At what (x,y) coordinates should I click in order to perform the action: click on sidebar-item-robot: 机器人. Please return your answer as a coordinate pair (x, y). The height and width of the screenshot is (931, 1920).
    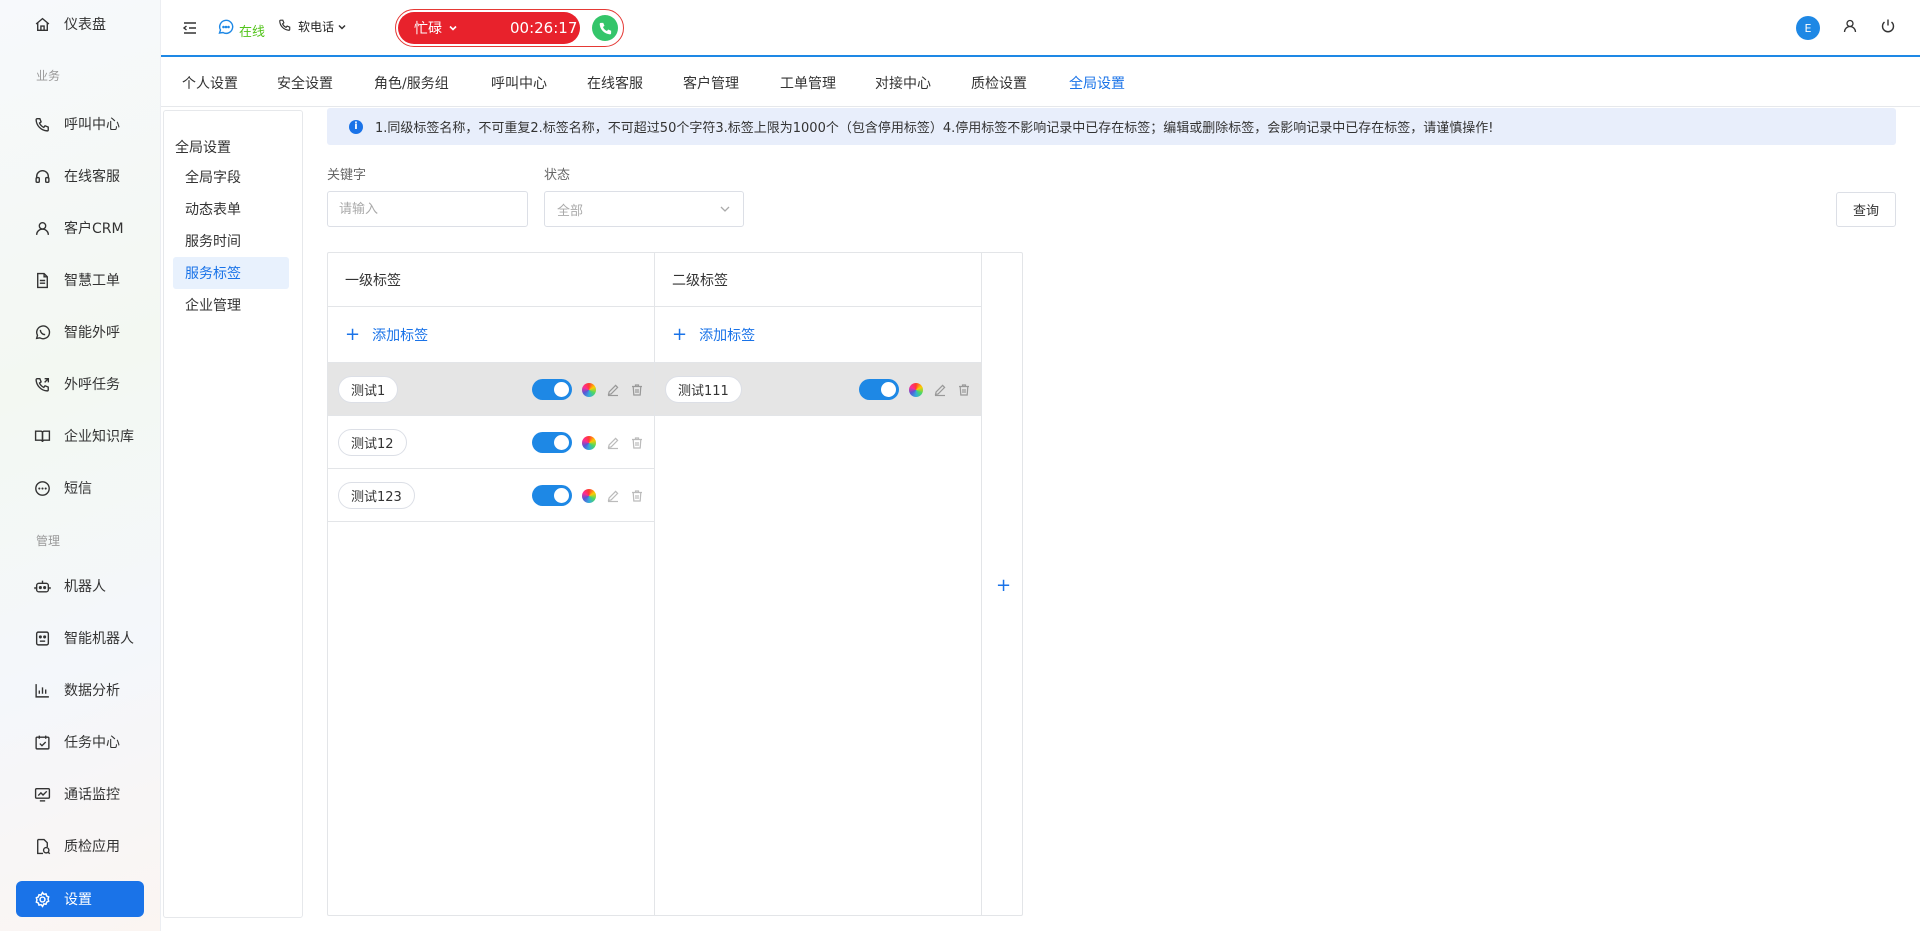
    Looking at the image, I should click on (80, 586).